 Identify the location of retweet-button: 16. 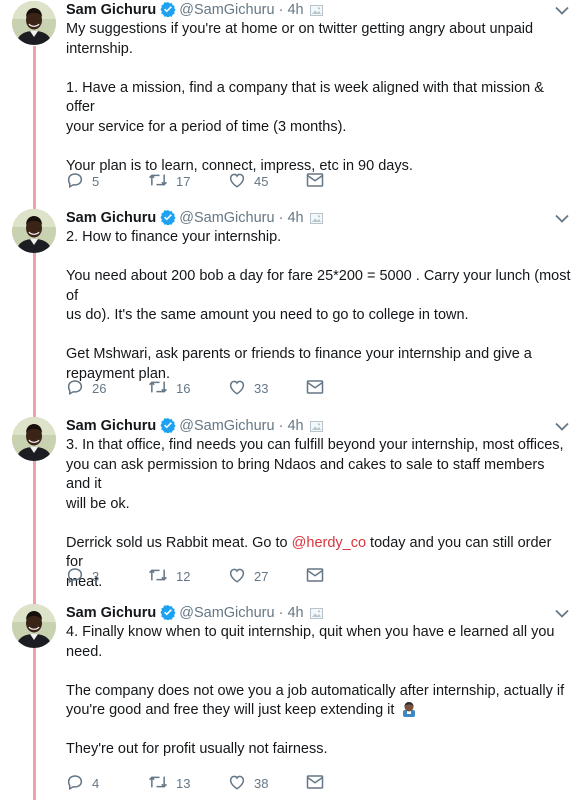
(169, 388).